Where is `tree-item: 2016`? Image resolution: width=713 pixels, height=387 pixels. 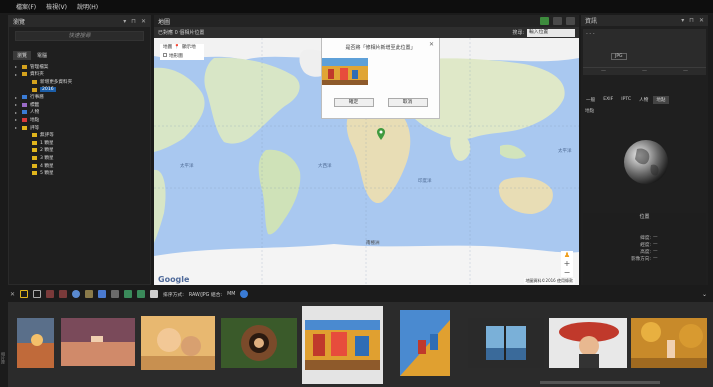 tree-item: 2016 is located at coordinates (82, 90).